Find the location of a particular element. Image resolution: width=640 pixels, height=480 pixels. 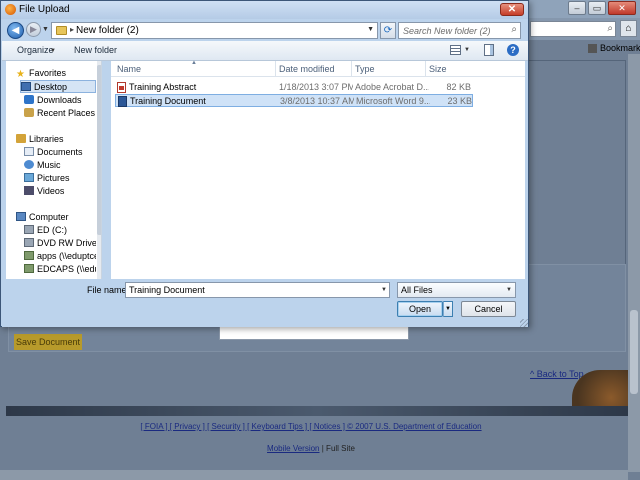

nav-item-dvd-drive: DVD RW Drive (D is located at coordinates (60, 243).